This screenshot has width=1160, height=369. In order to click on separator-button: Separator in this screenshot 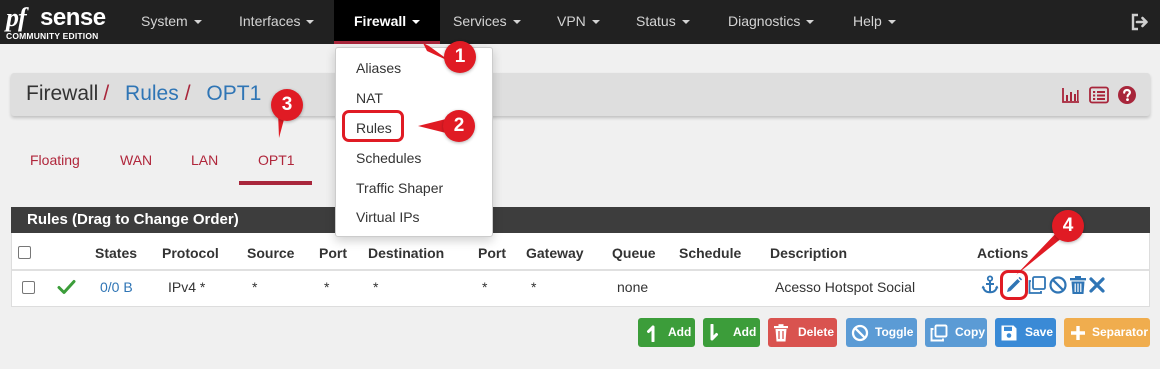, I will do `click(1107, 332)`.